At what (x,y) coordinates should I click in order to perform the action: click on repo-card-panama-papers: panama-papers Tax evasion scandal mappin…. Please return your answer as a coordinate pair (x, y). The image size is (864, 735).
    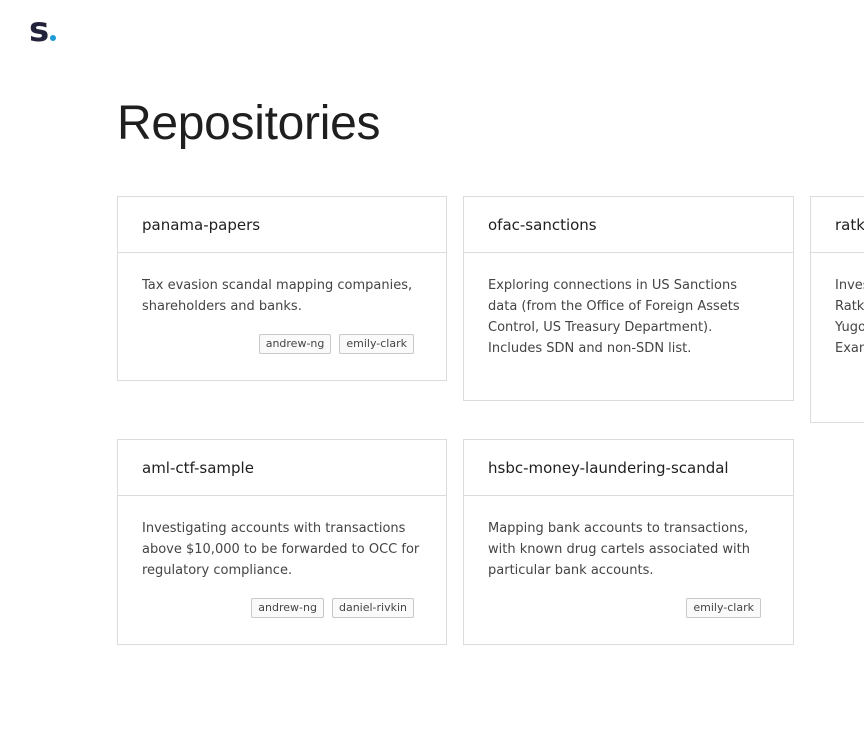
    Looking at the image, I should click on (282, 288).